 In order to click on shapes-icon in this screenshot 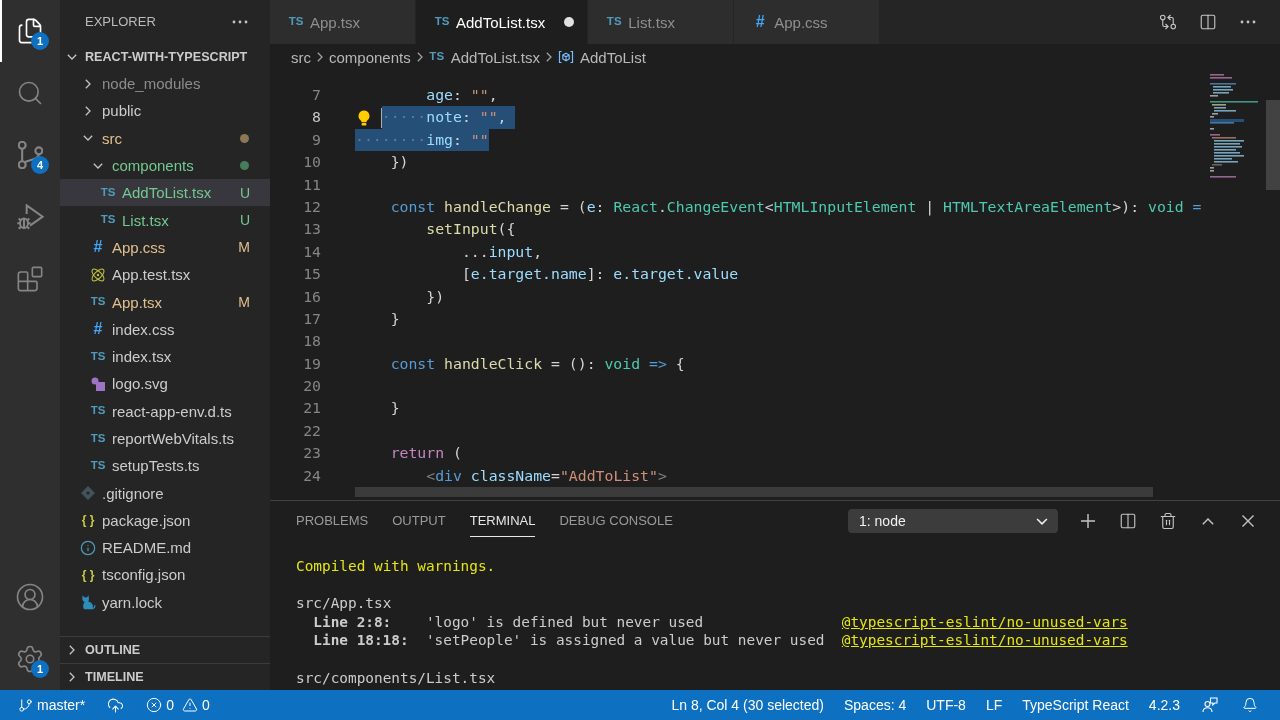, I will do `click(98, 383)`.